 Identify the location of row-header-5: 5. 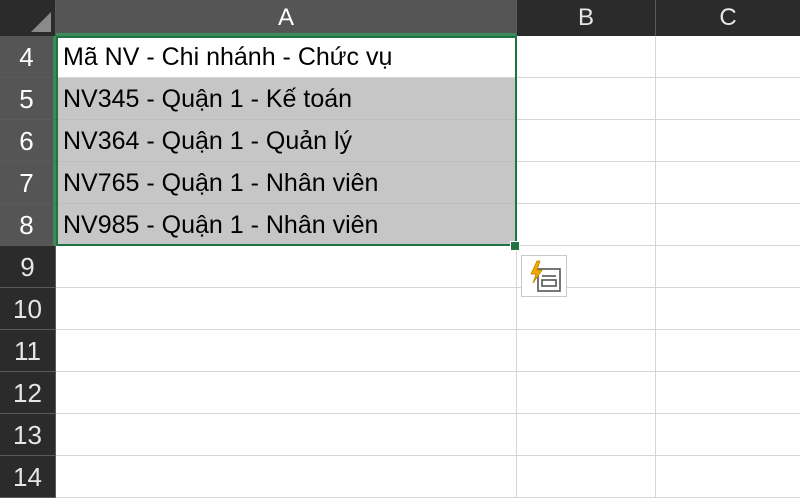
(28, 99).